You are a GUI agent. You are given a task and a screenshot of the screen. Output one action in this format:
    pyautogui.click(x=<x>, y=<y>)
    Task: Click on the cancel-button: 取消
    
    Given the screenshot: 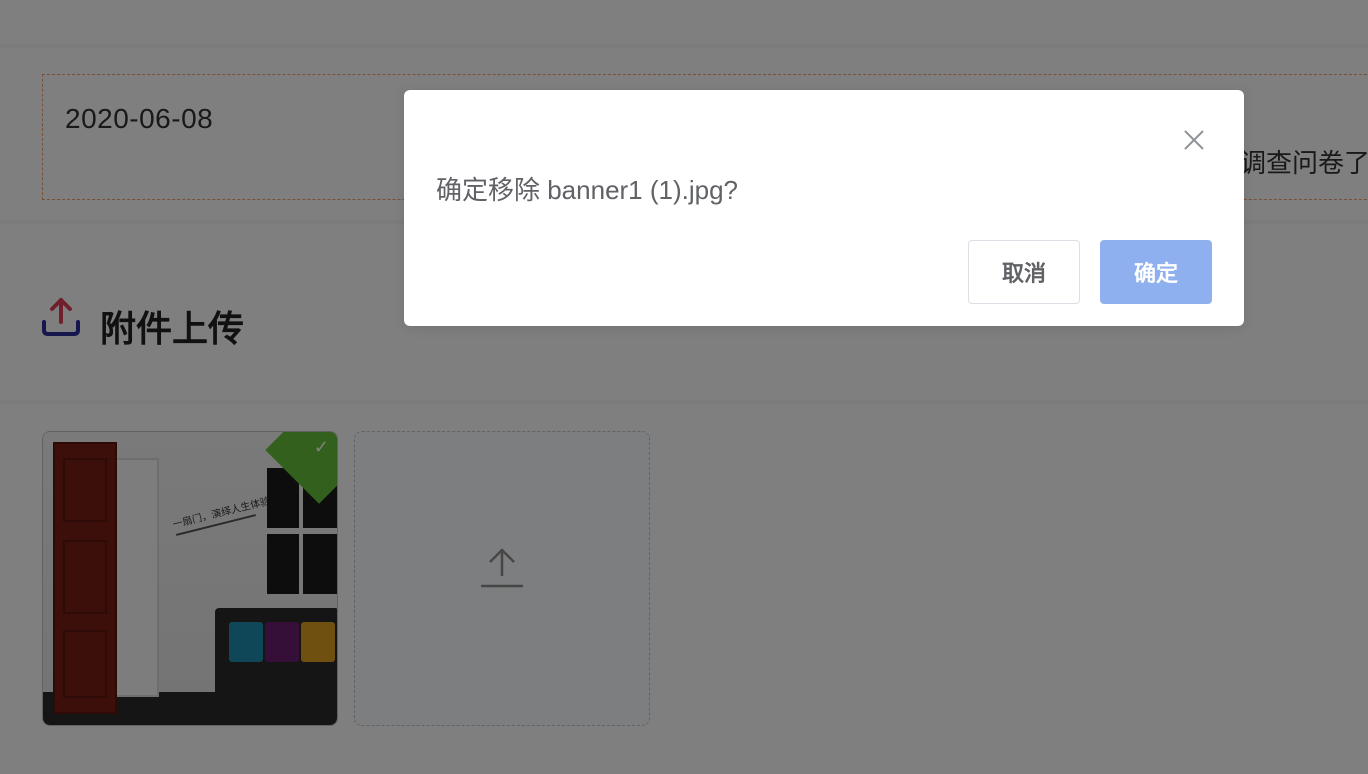 What is the action you would take?
    pyautogui.click(x=1024, y=272)
    